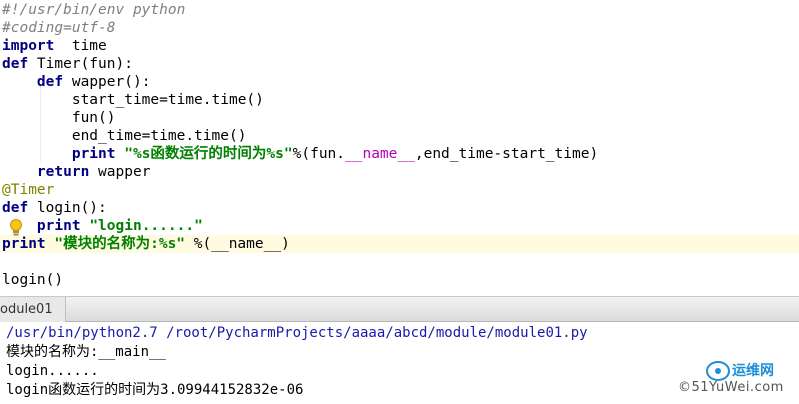 The height and width of the screenshot is (404, 799). Describe the element at coordinates (59, 118) in the screenshot. I see `code-token: fun()` at that location.